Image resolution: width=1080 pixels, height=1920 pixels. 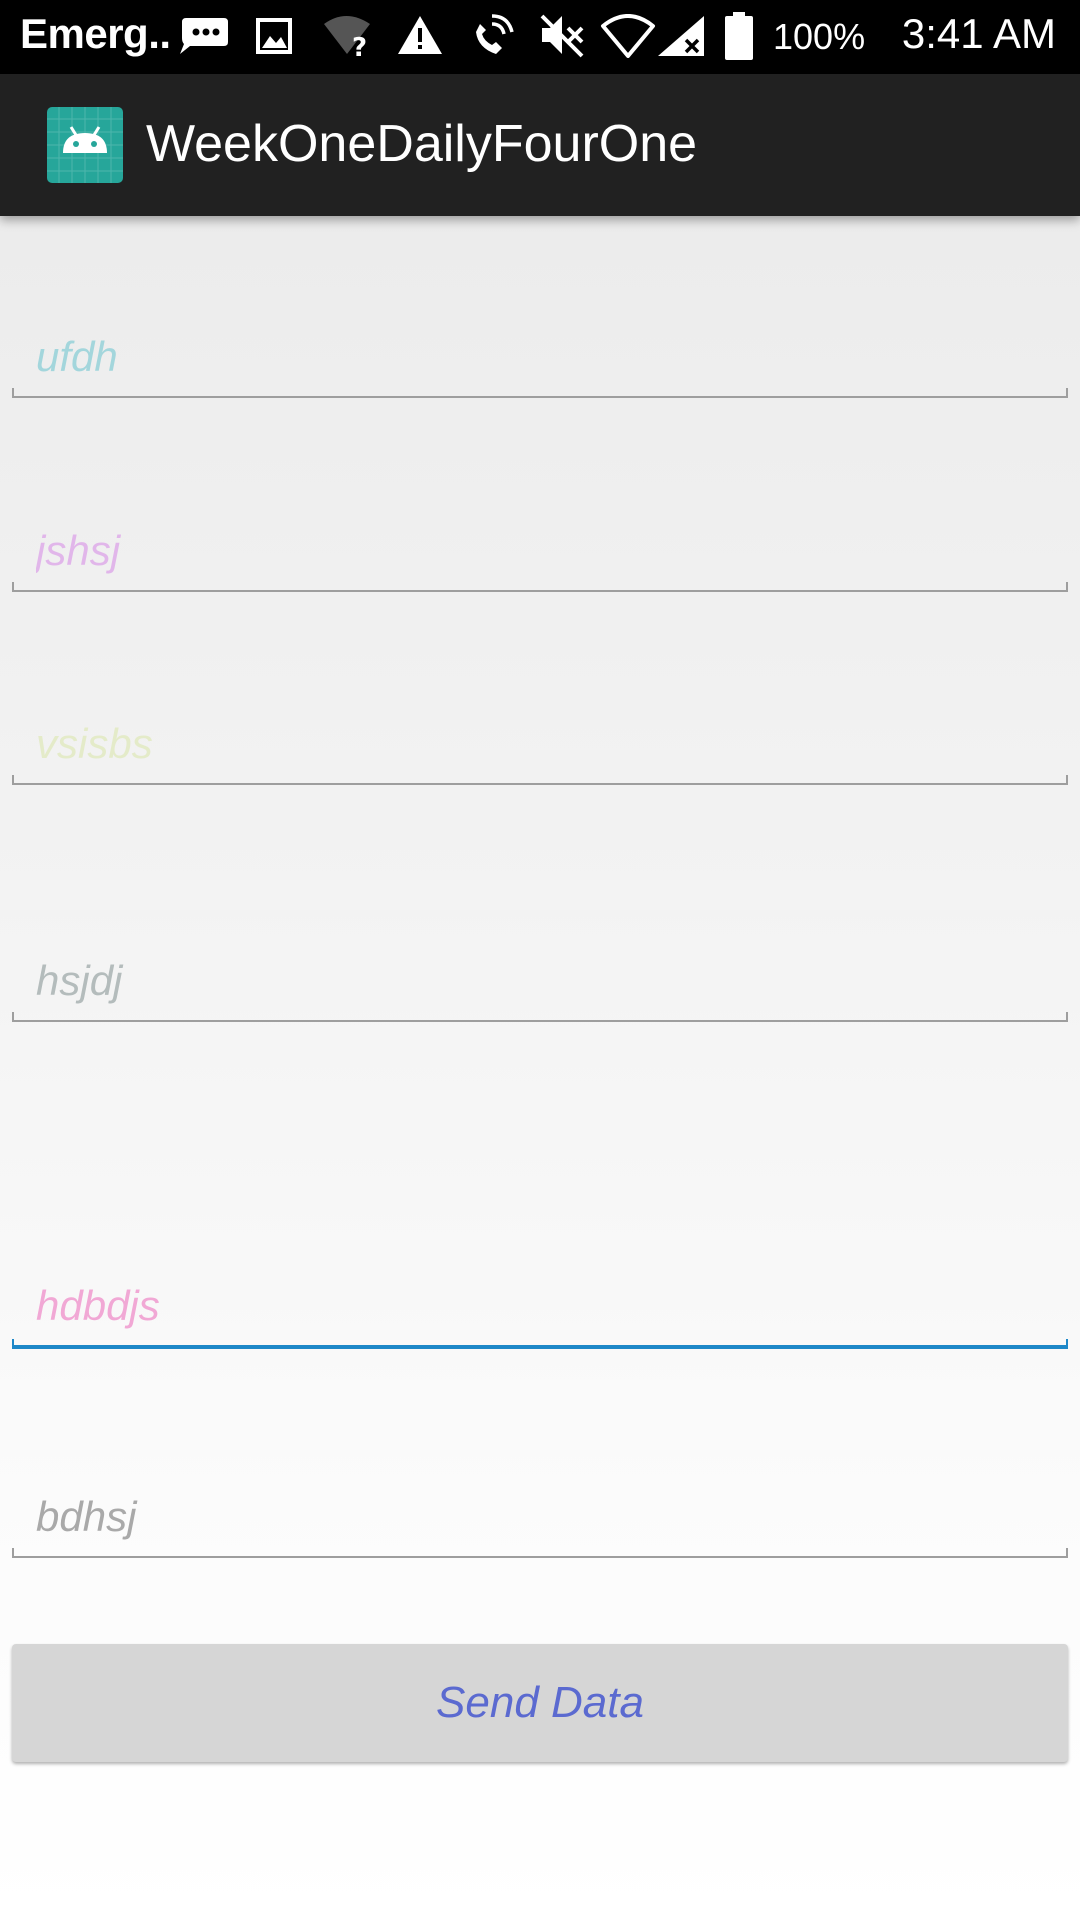 I want to click on mute-icon, so click(x=562, y=37).